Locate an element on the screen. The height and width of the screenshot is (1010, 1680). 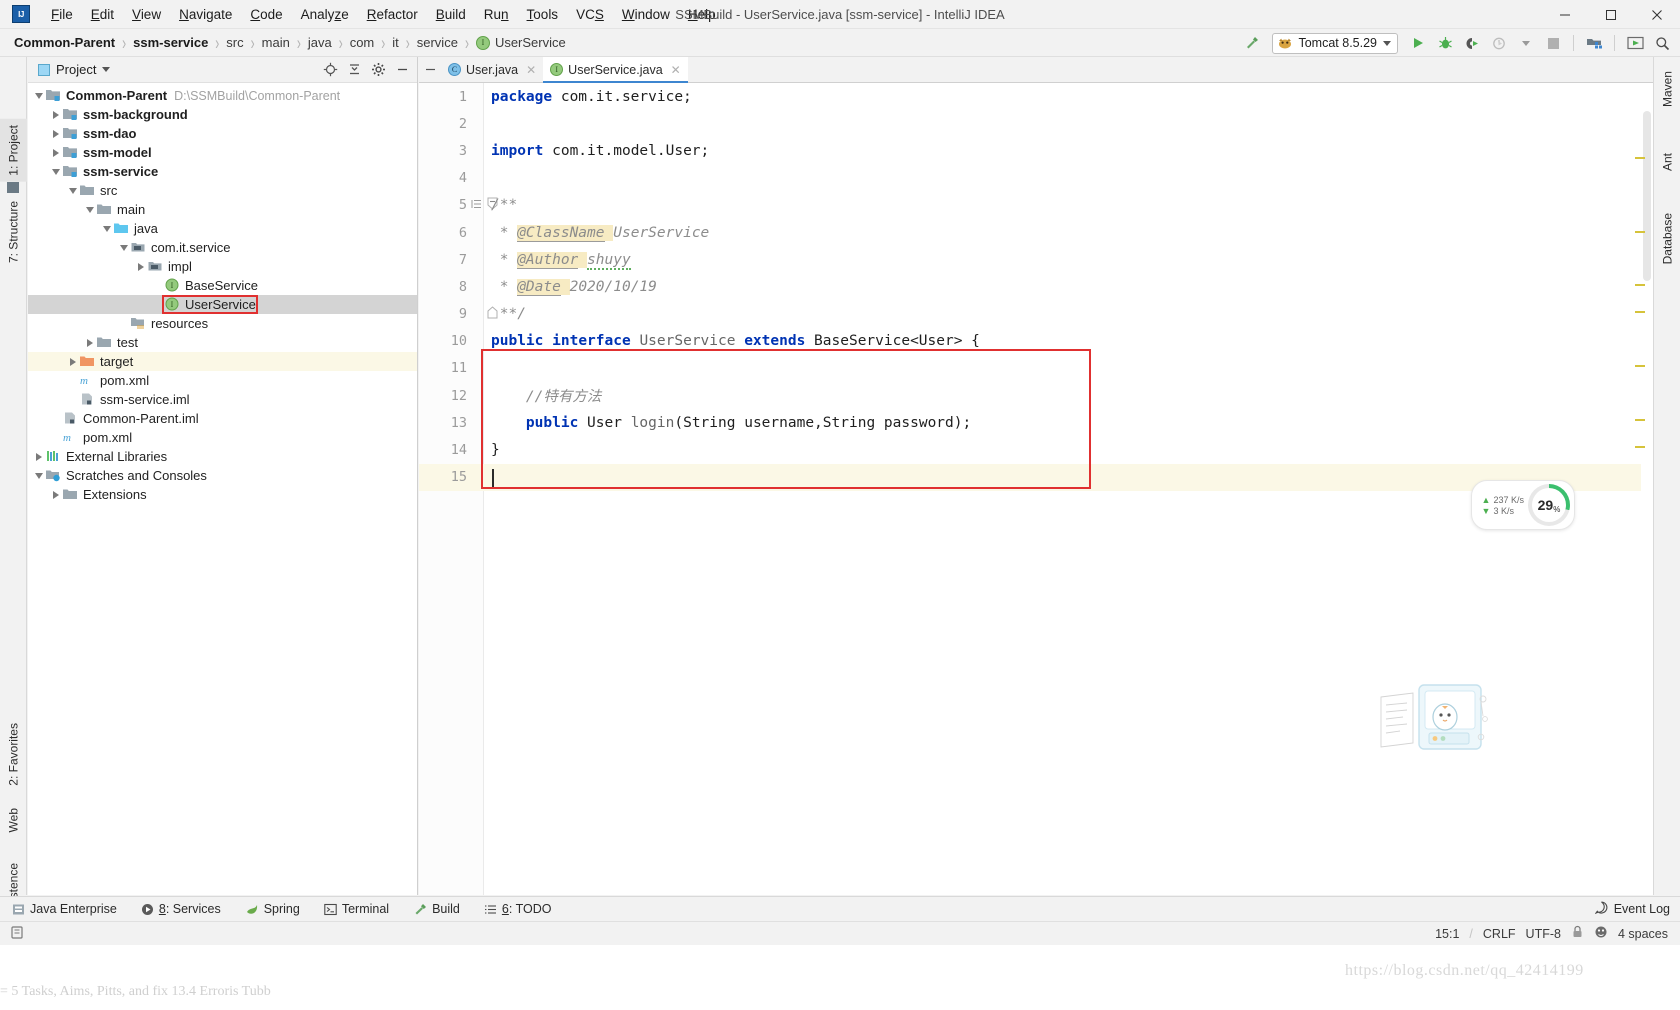
breadcrumb-item-src: src is located at coordinates (234, 42).